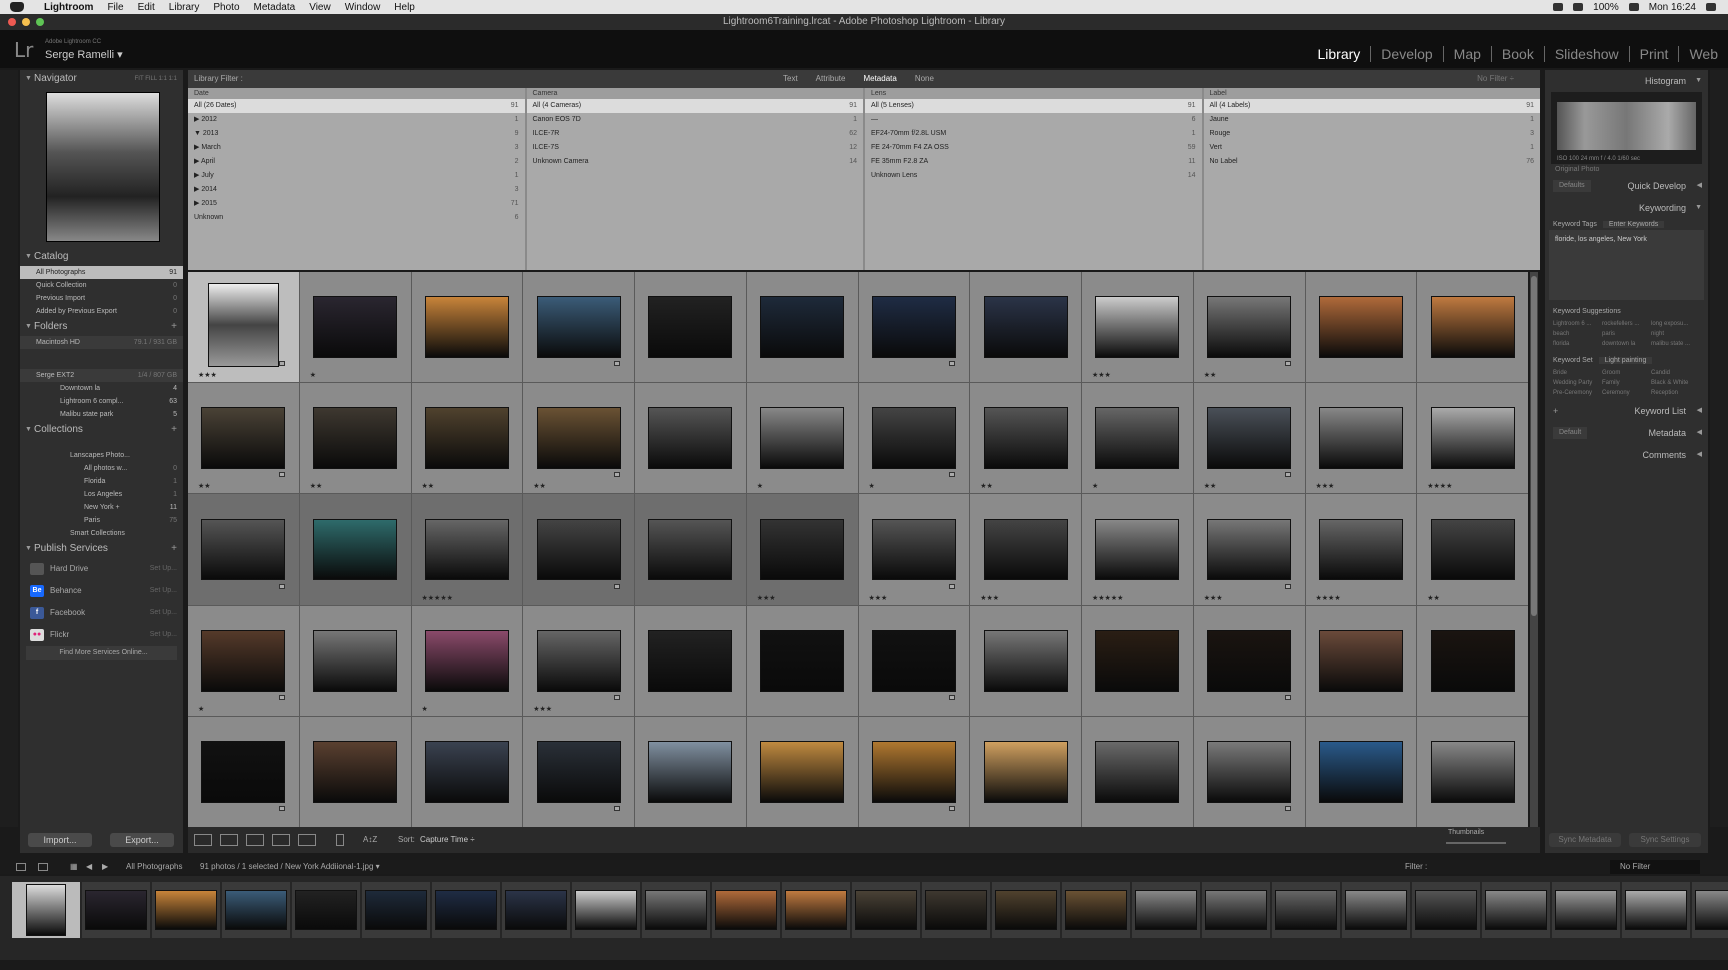 This screenshot has height=970, width=1728. Describe the element at coordinates (1372, 120) in the screenshot. I see `column-row: Jaune 1` at that location.